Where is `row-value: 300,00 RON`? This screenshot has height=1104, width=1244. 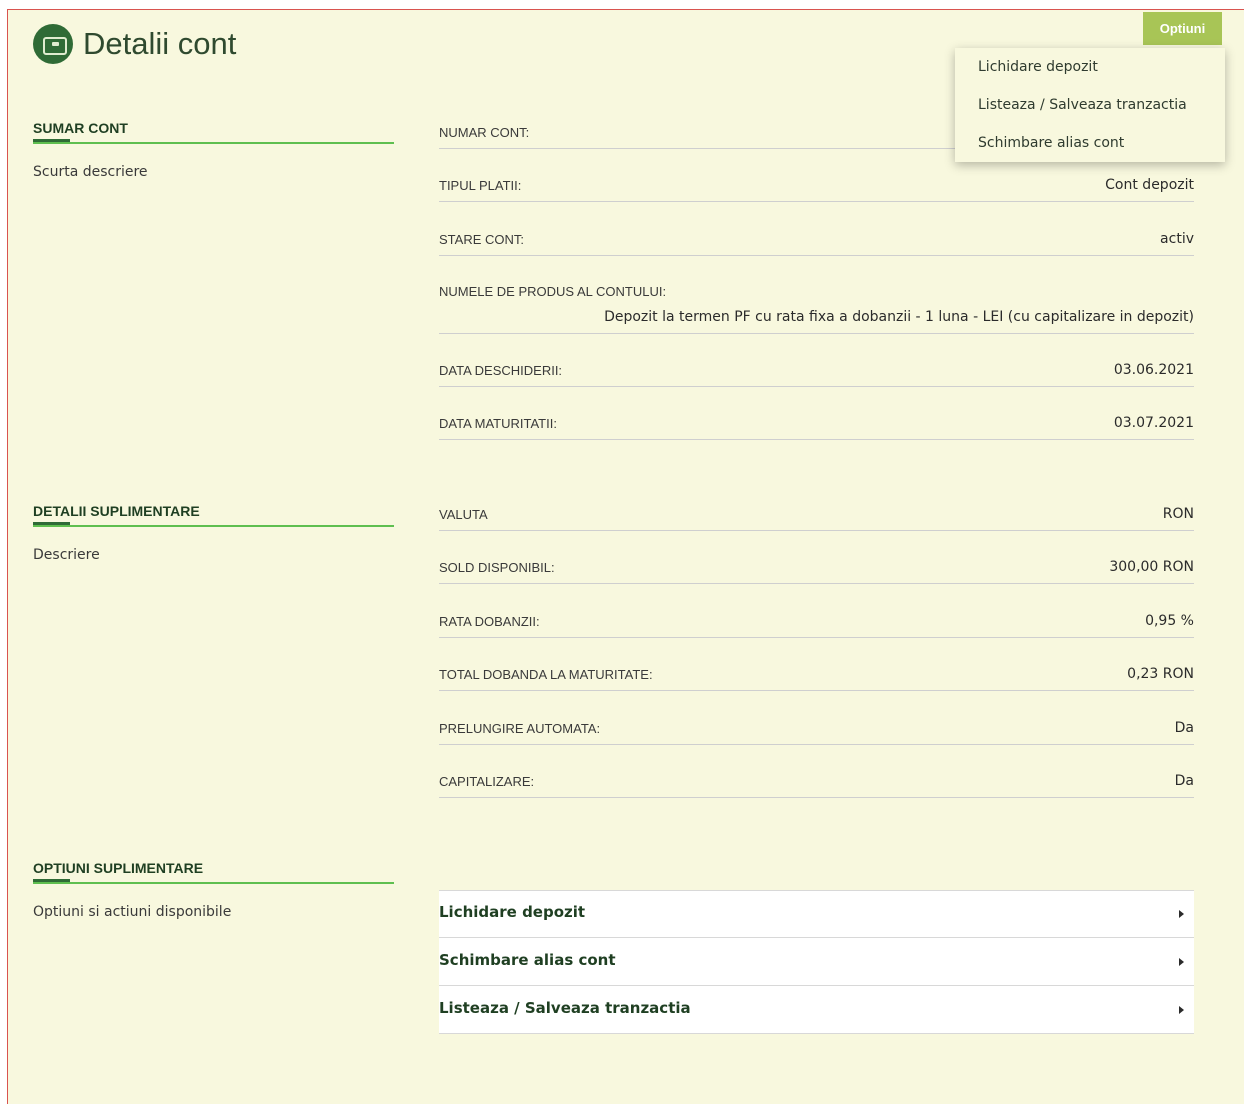
row-value: 300,00 RON is located at coordinates (1151, 567).